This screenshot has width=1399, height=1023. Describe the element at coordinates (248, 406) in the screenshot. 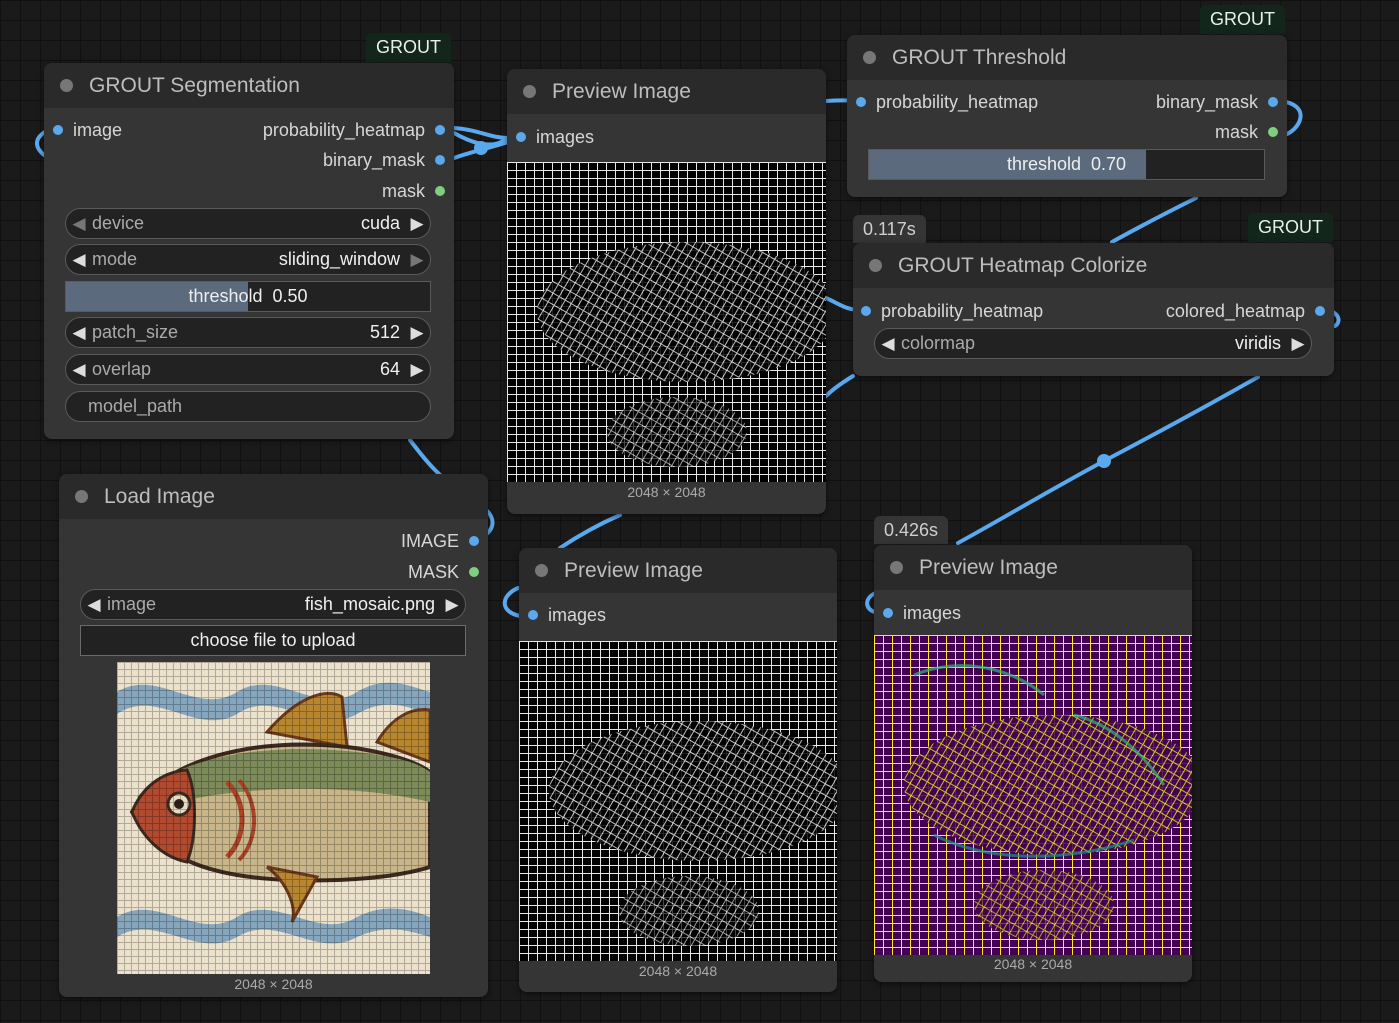

I see `model-path-field: model_path` at that location.